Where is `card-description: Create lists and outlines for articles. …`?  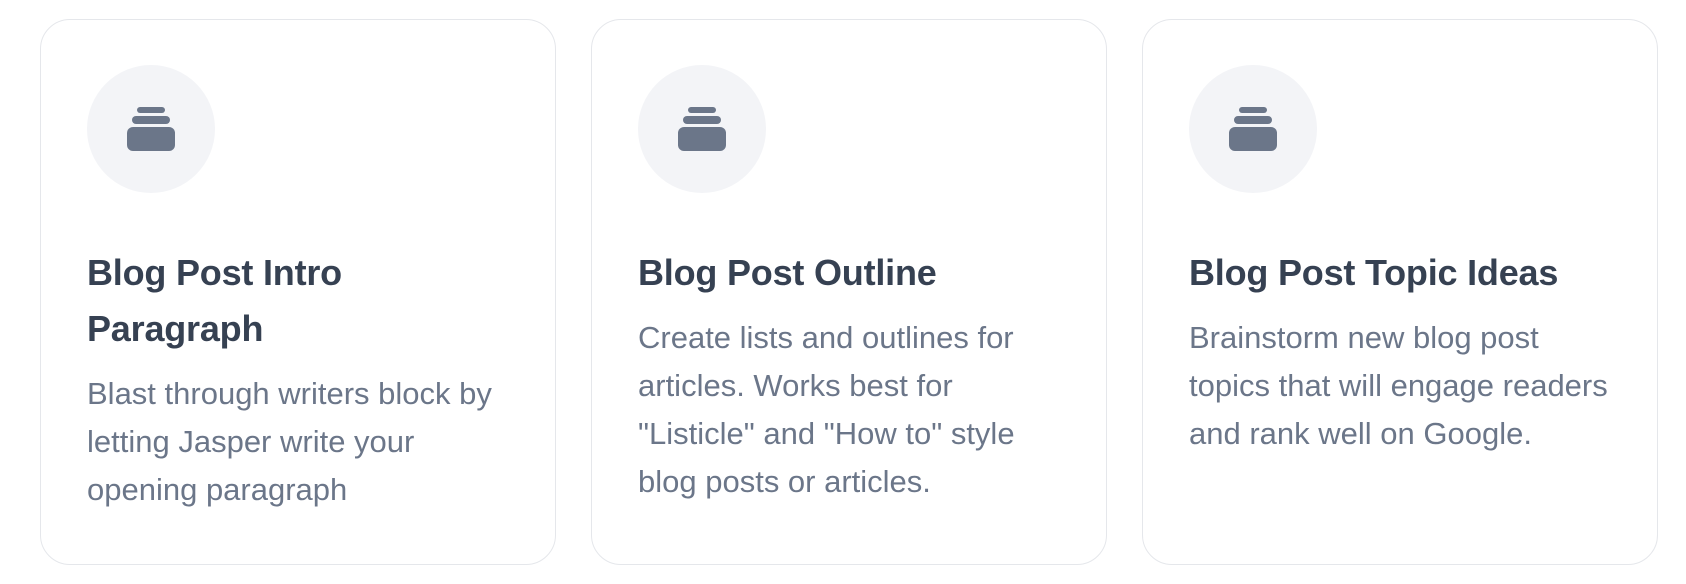
card-description: Create lists and outlines for articles. … is located at coordinates (826, 409).